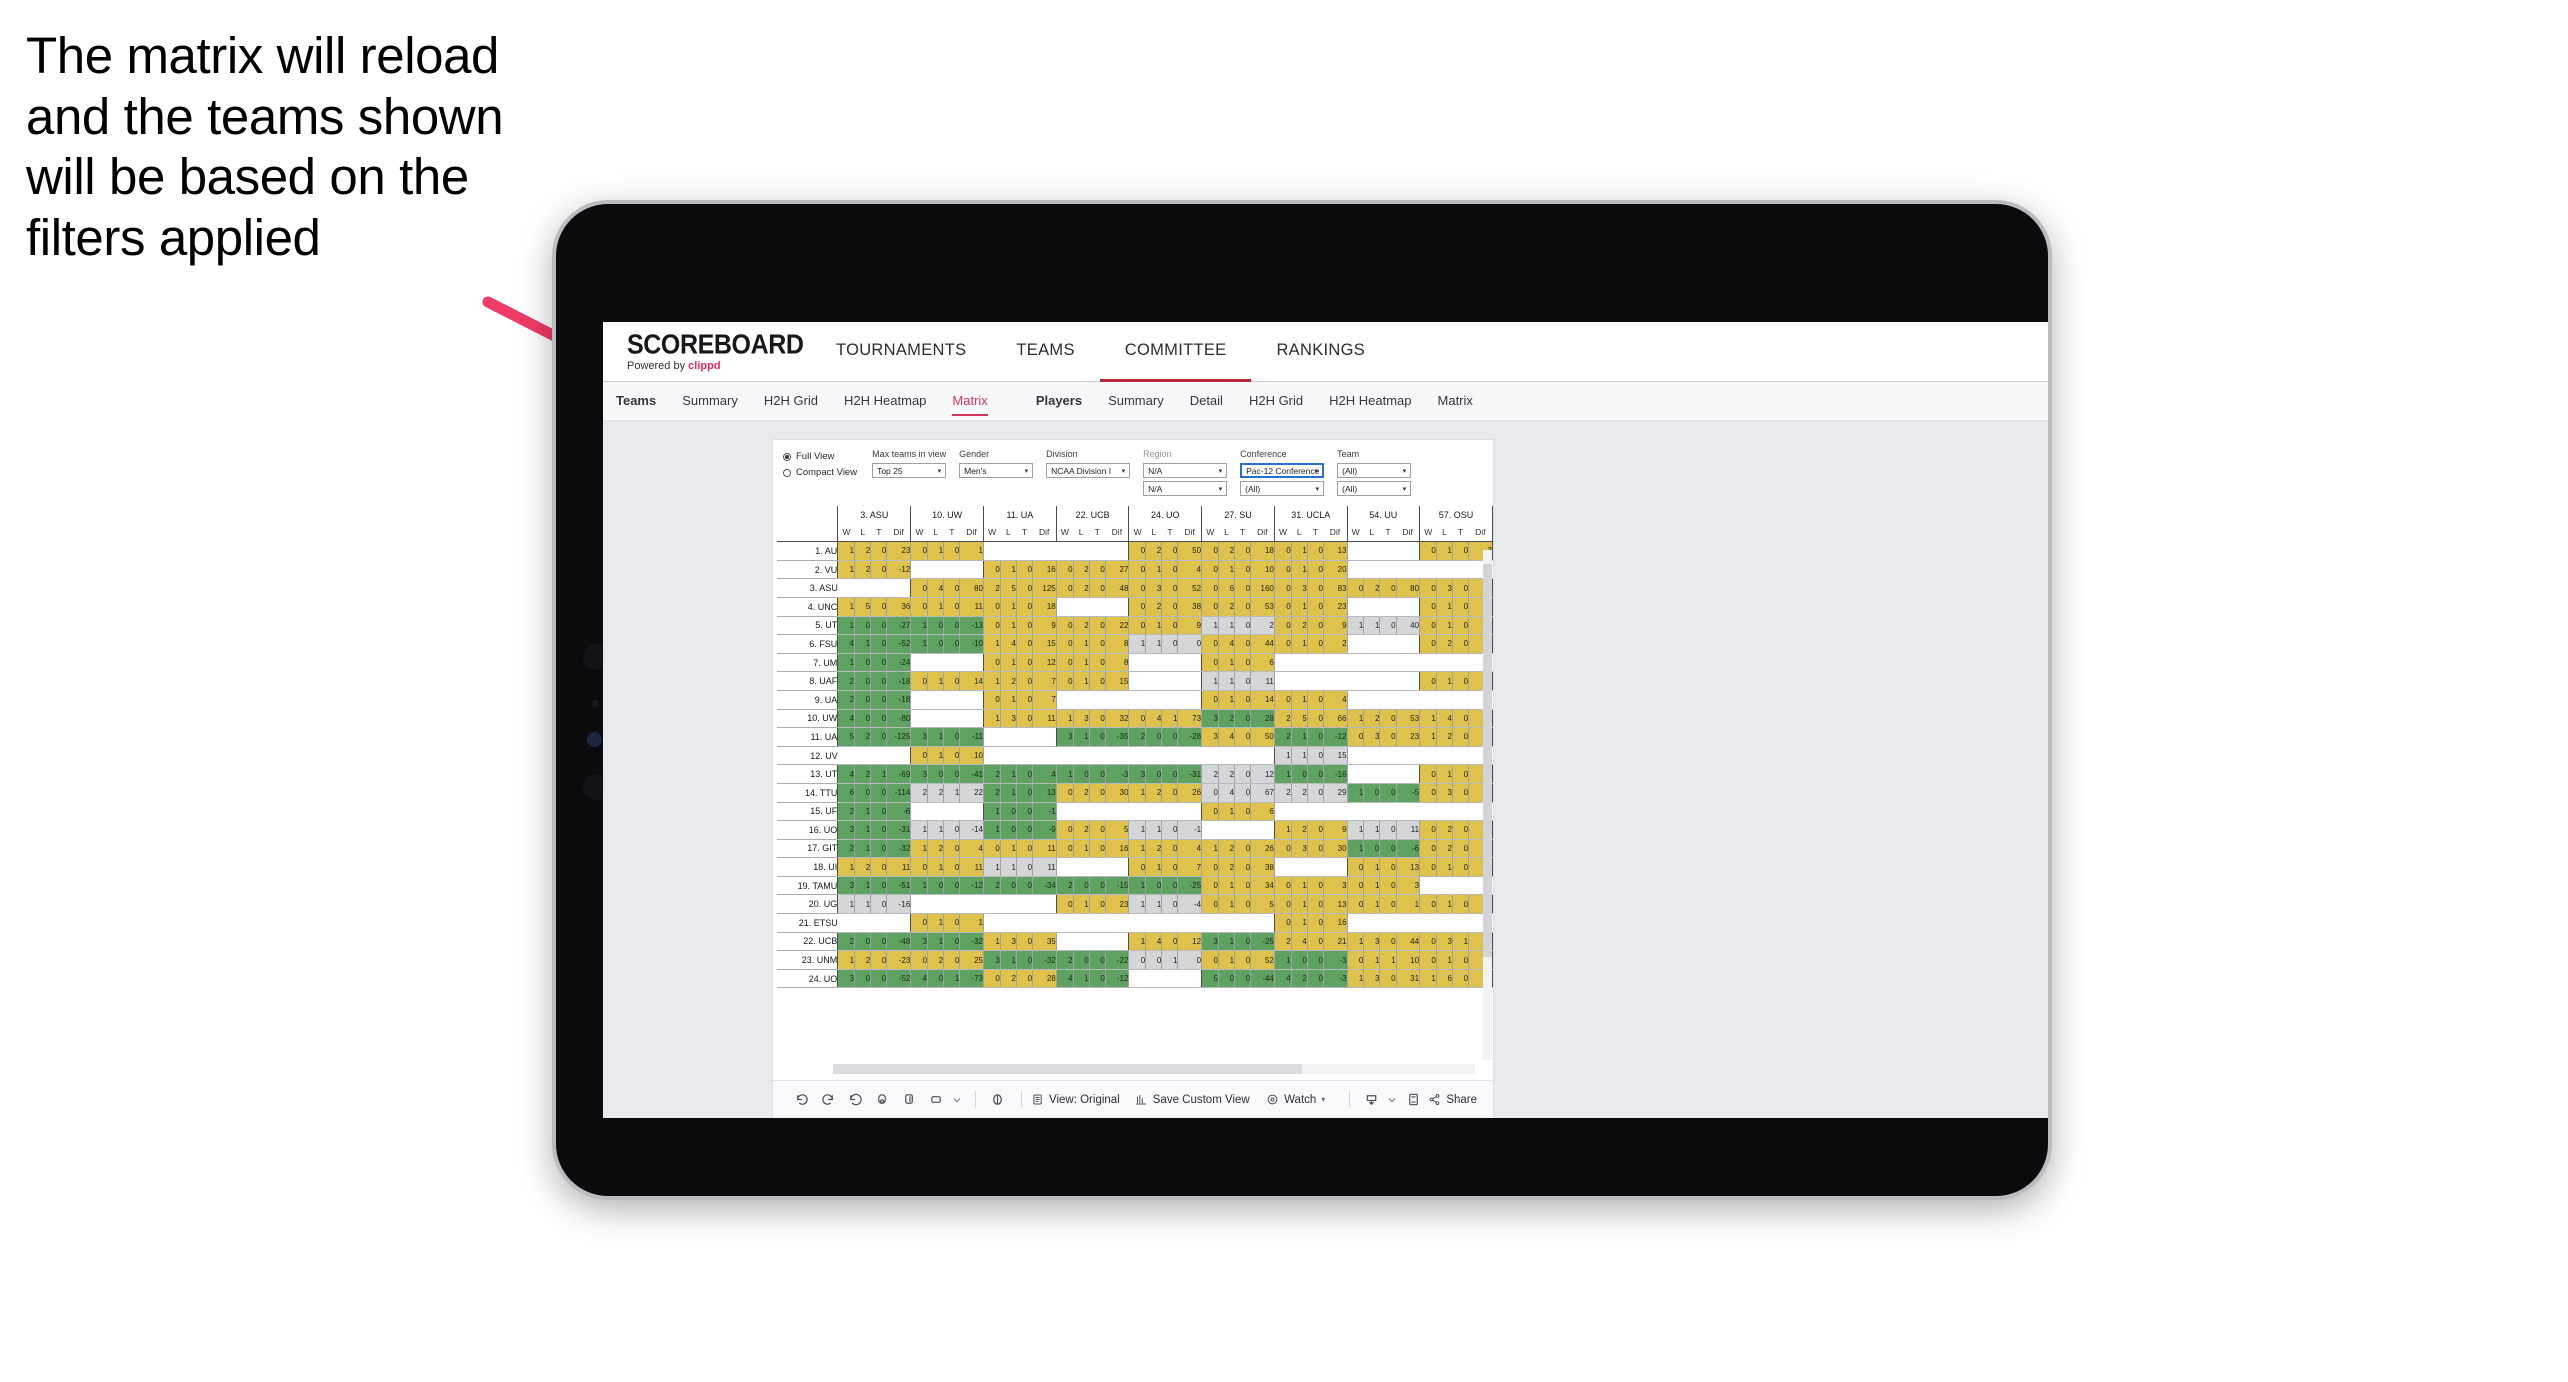 The image size is (2568, 1382). Describe the element at coordinates (1210, 979) in the screenshot. I see `matrix-cell: 5` at that location.